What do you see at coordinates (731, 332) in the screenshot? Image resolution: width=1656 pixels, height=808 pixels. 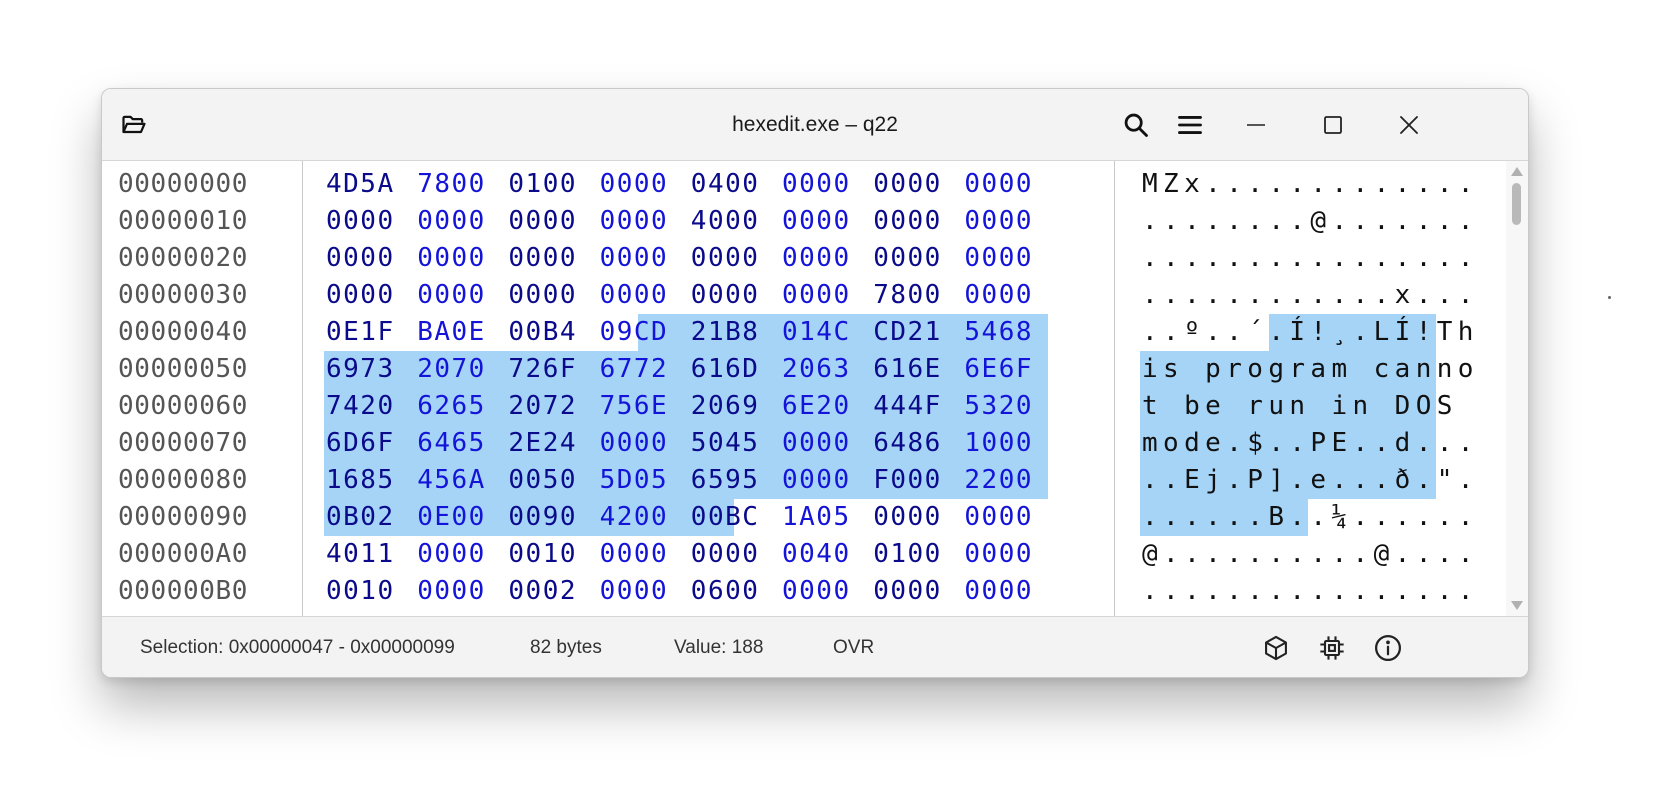 I see `hex-word: 21B8` at bounding box center [731, 332].